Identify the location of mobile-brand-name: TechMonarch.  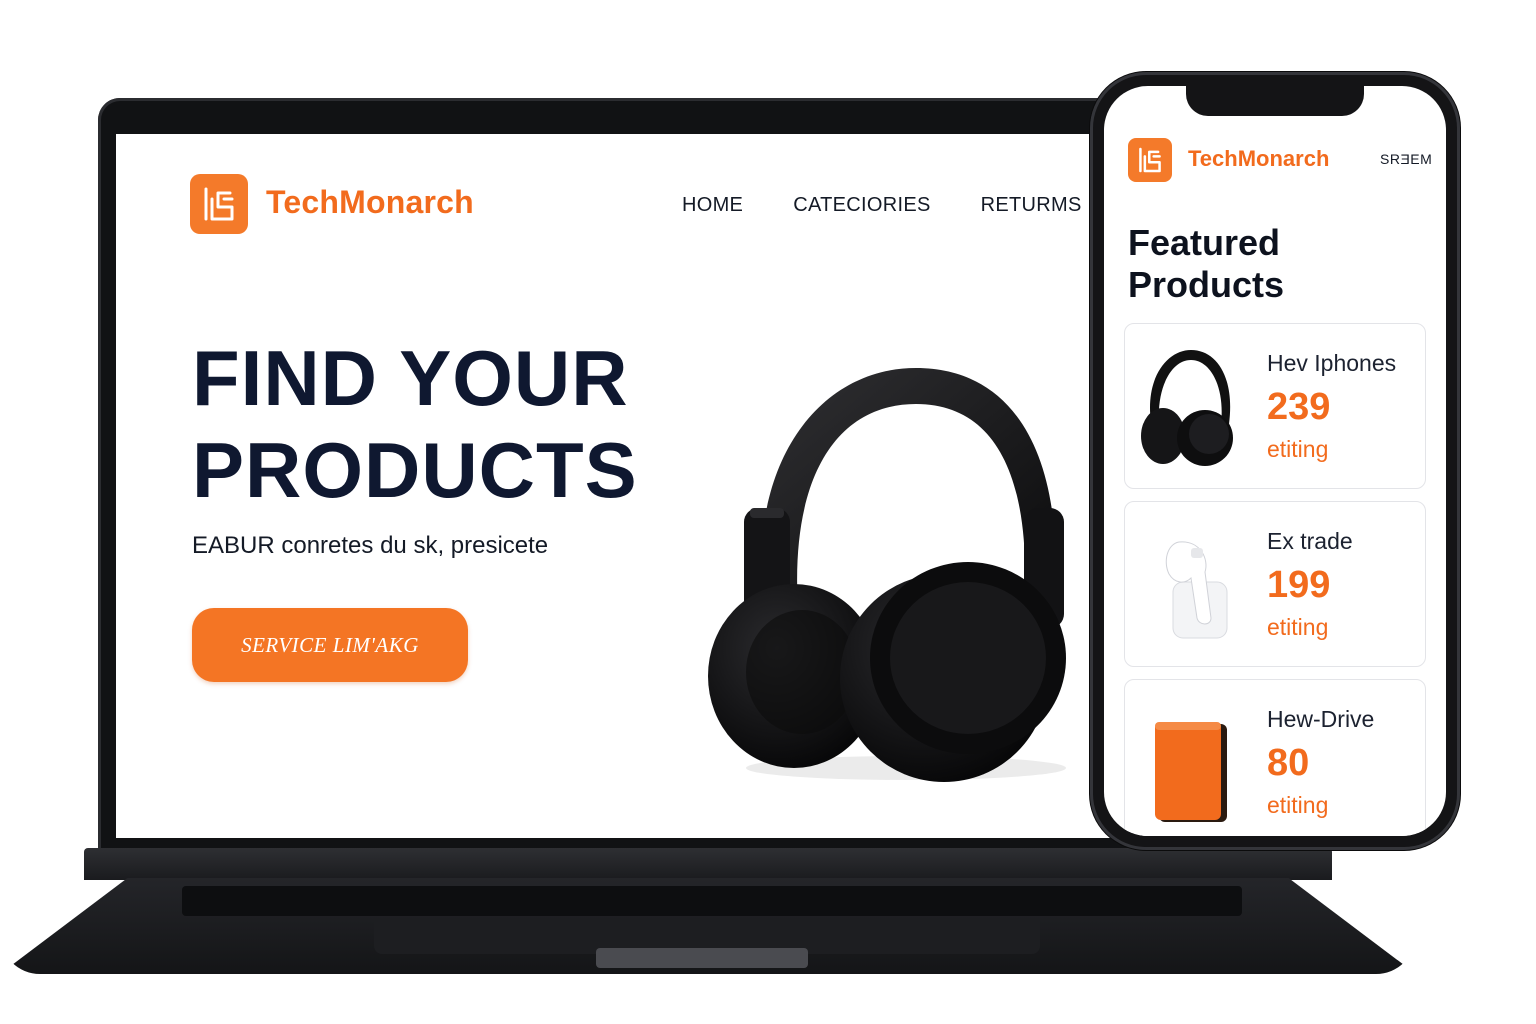
(1258, 159).